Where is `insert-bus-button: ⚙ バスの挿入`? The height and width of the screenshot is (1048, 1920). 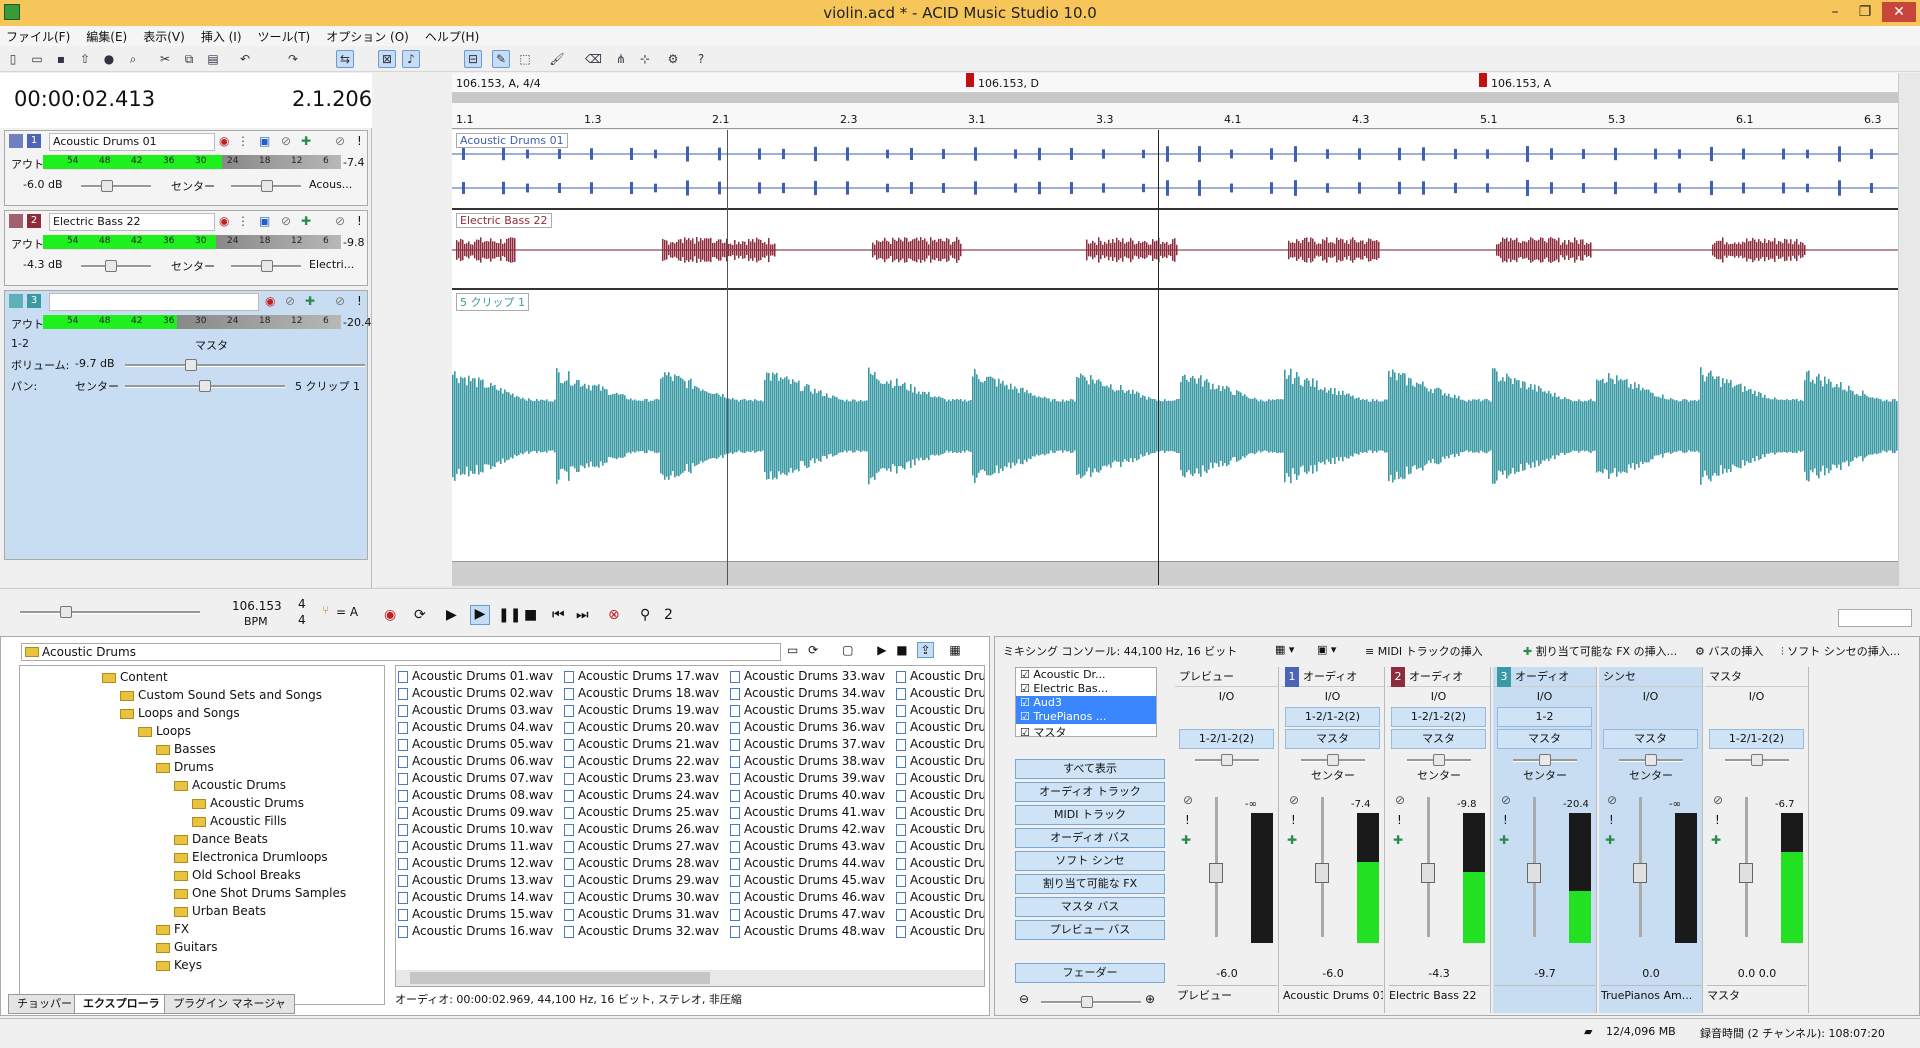 insert-bus-button: ⚙ バスの挿入 is located at coordinates (1729, 651).